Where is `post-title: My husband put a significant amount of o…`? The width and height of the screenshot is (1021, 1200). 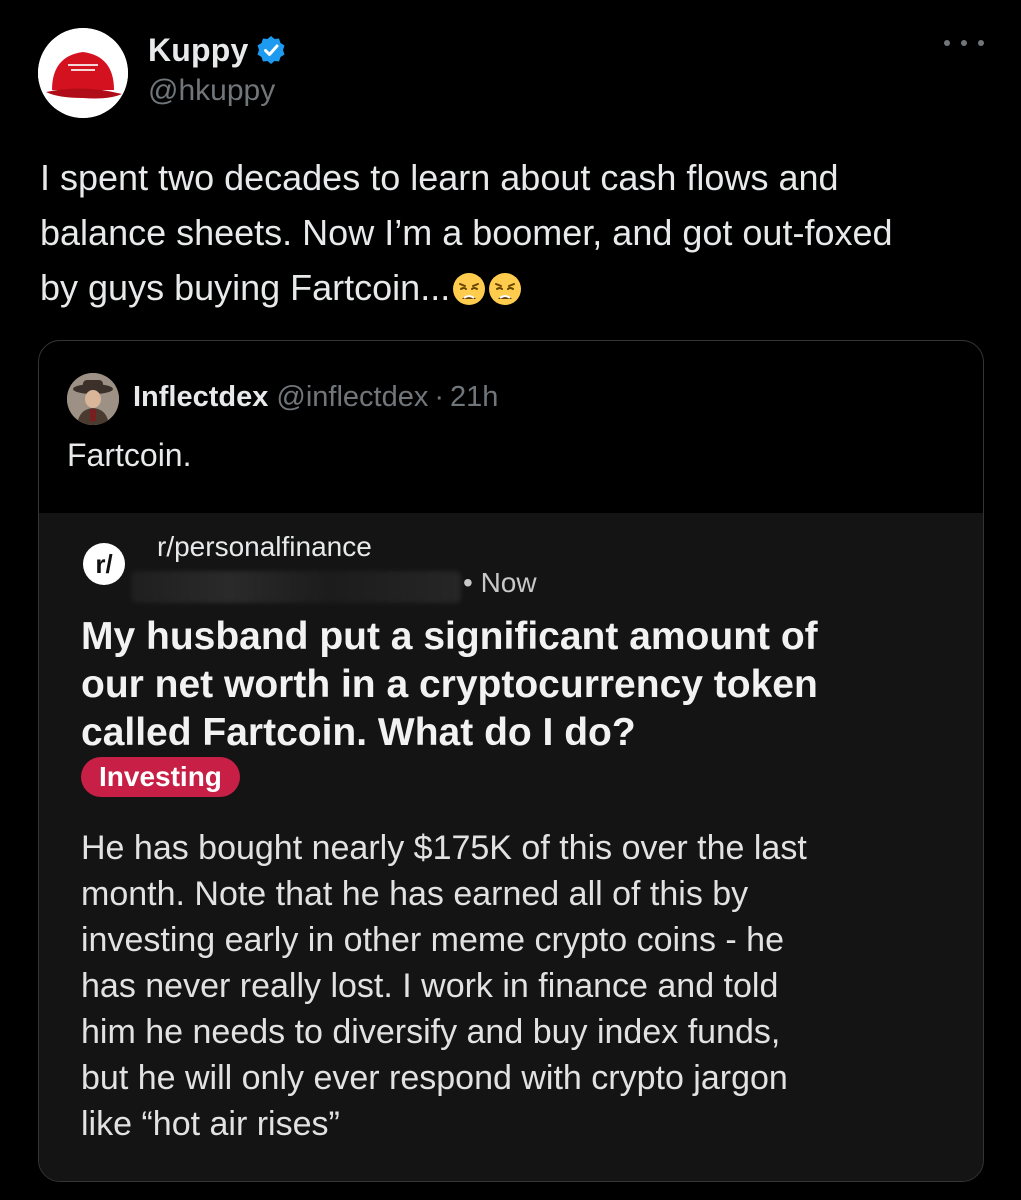
post-title: My husband put a significant amount of o… is located at coordinates (521, 685).